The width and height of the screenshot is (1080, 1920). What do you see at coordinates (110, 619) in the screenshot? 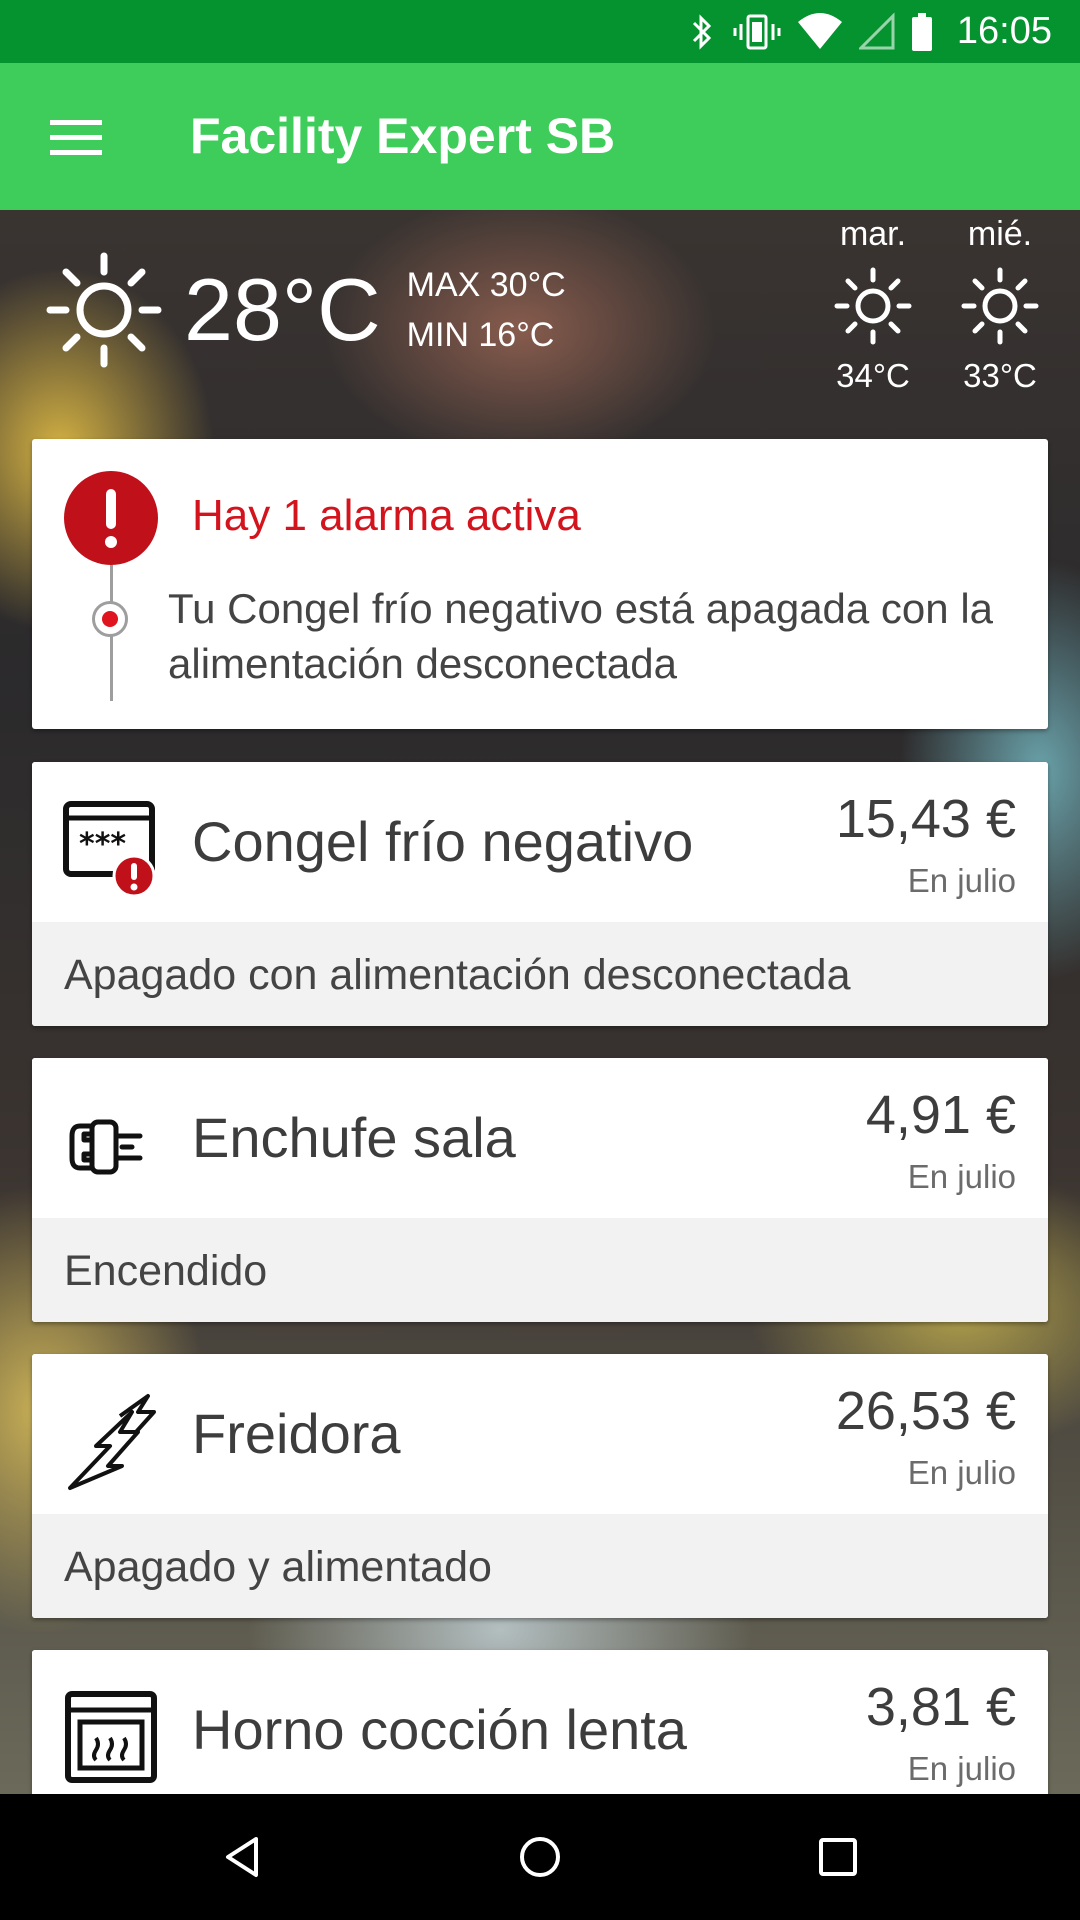
I see `timeline-dot` at bounding box center [110, 619].